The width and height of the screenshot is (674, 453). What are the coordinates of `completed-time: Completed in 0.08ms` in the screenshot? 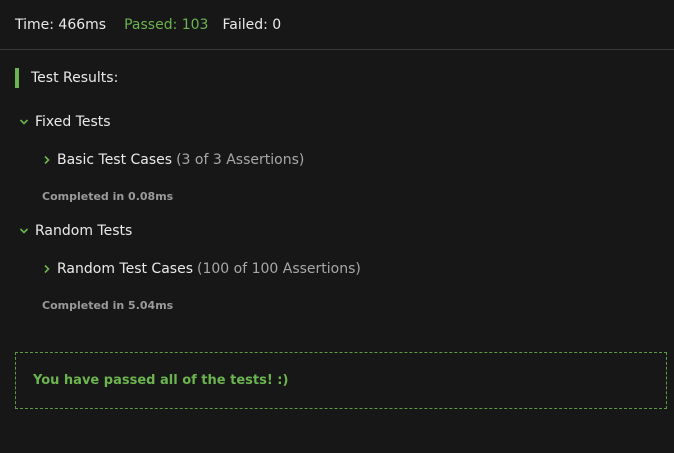 It's located at (108, 196).